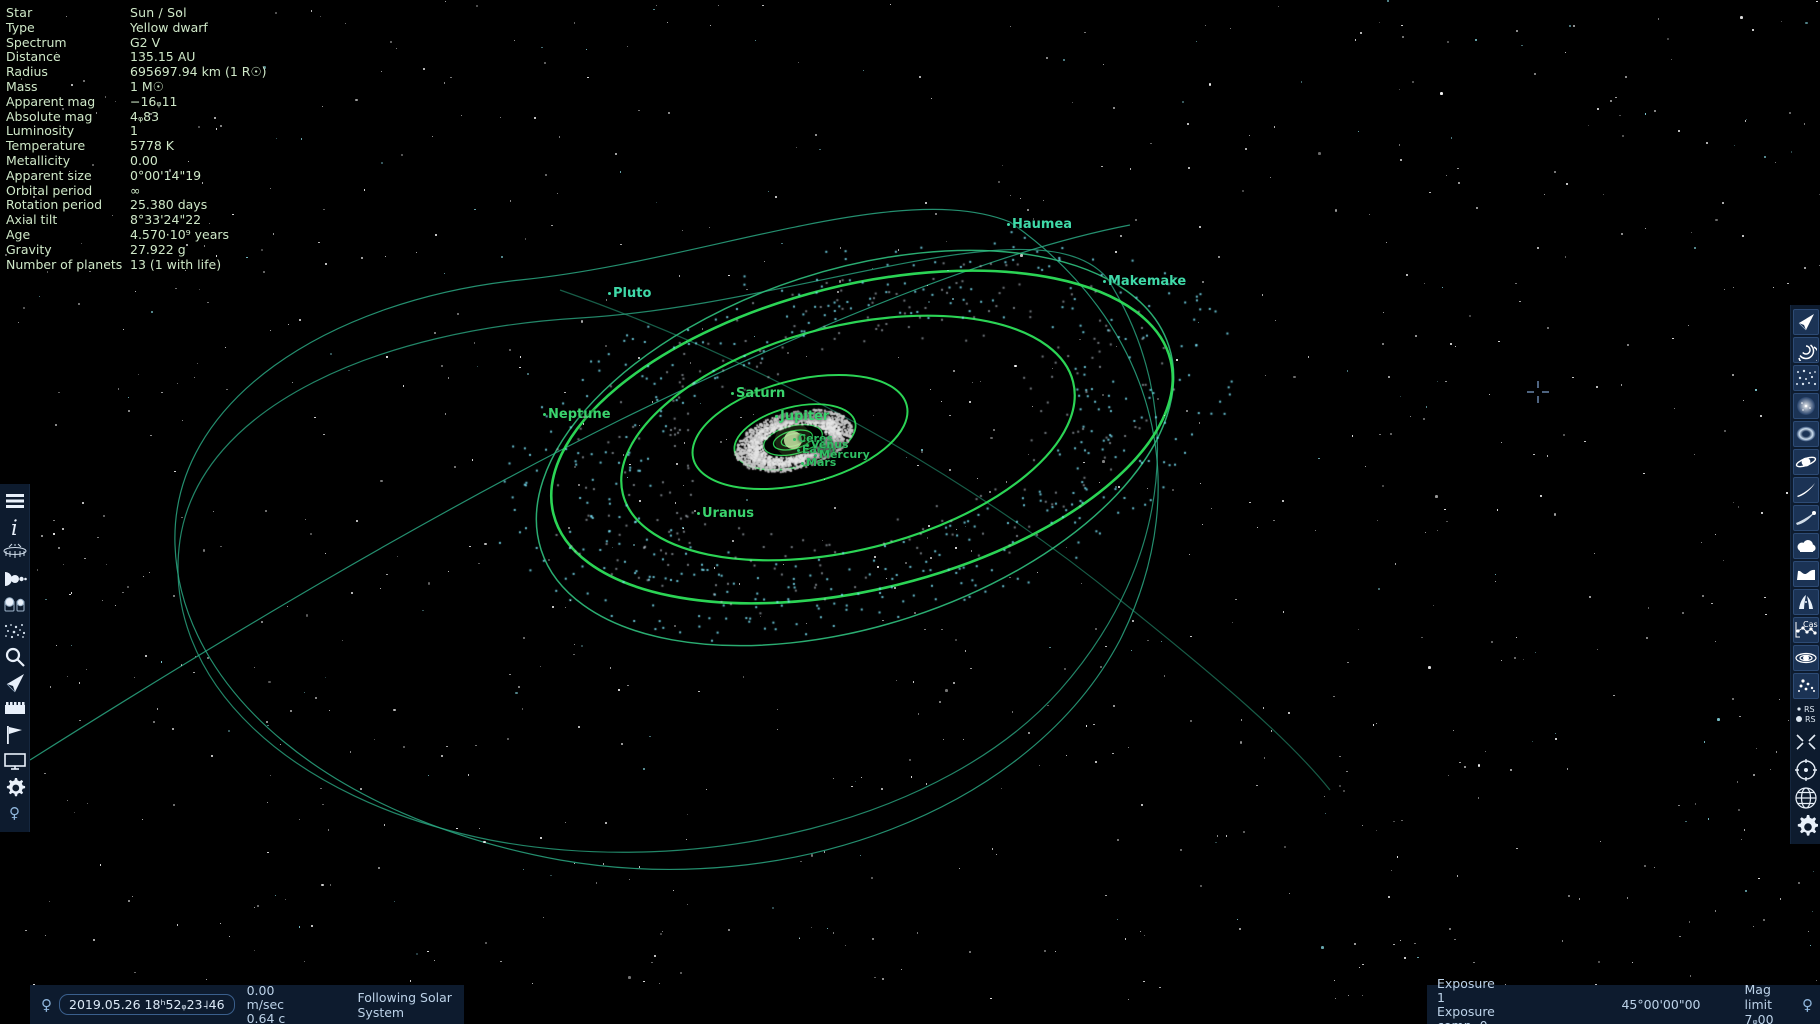 The width and height of the screenshot is (1820, 1024). I want to click on info-key: Radius, so click(27, 72).